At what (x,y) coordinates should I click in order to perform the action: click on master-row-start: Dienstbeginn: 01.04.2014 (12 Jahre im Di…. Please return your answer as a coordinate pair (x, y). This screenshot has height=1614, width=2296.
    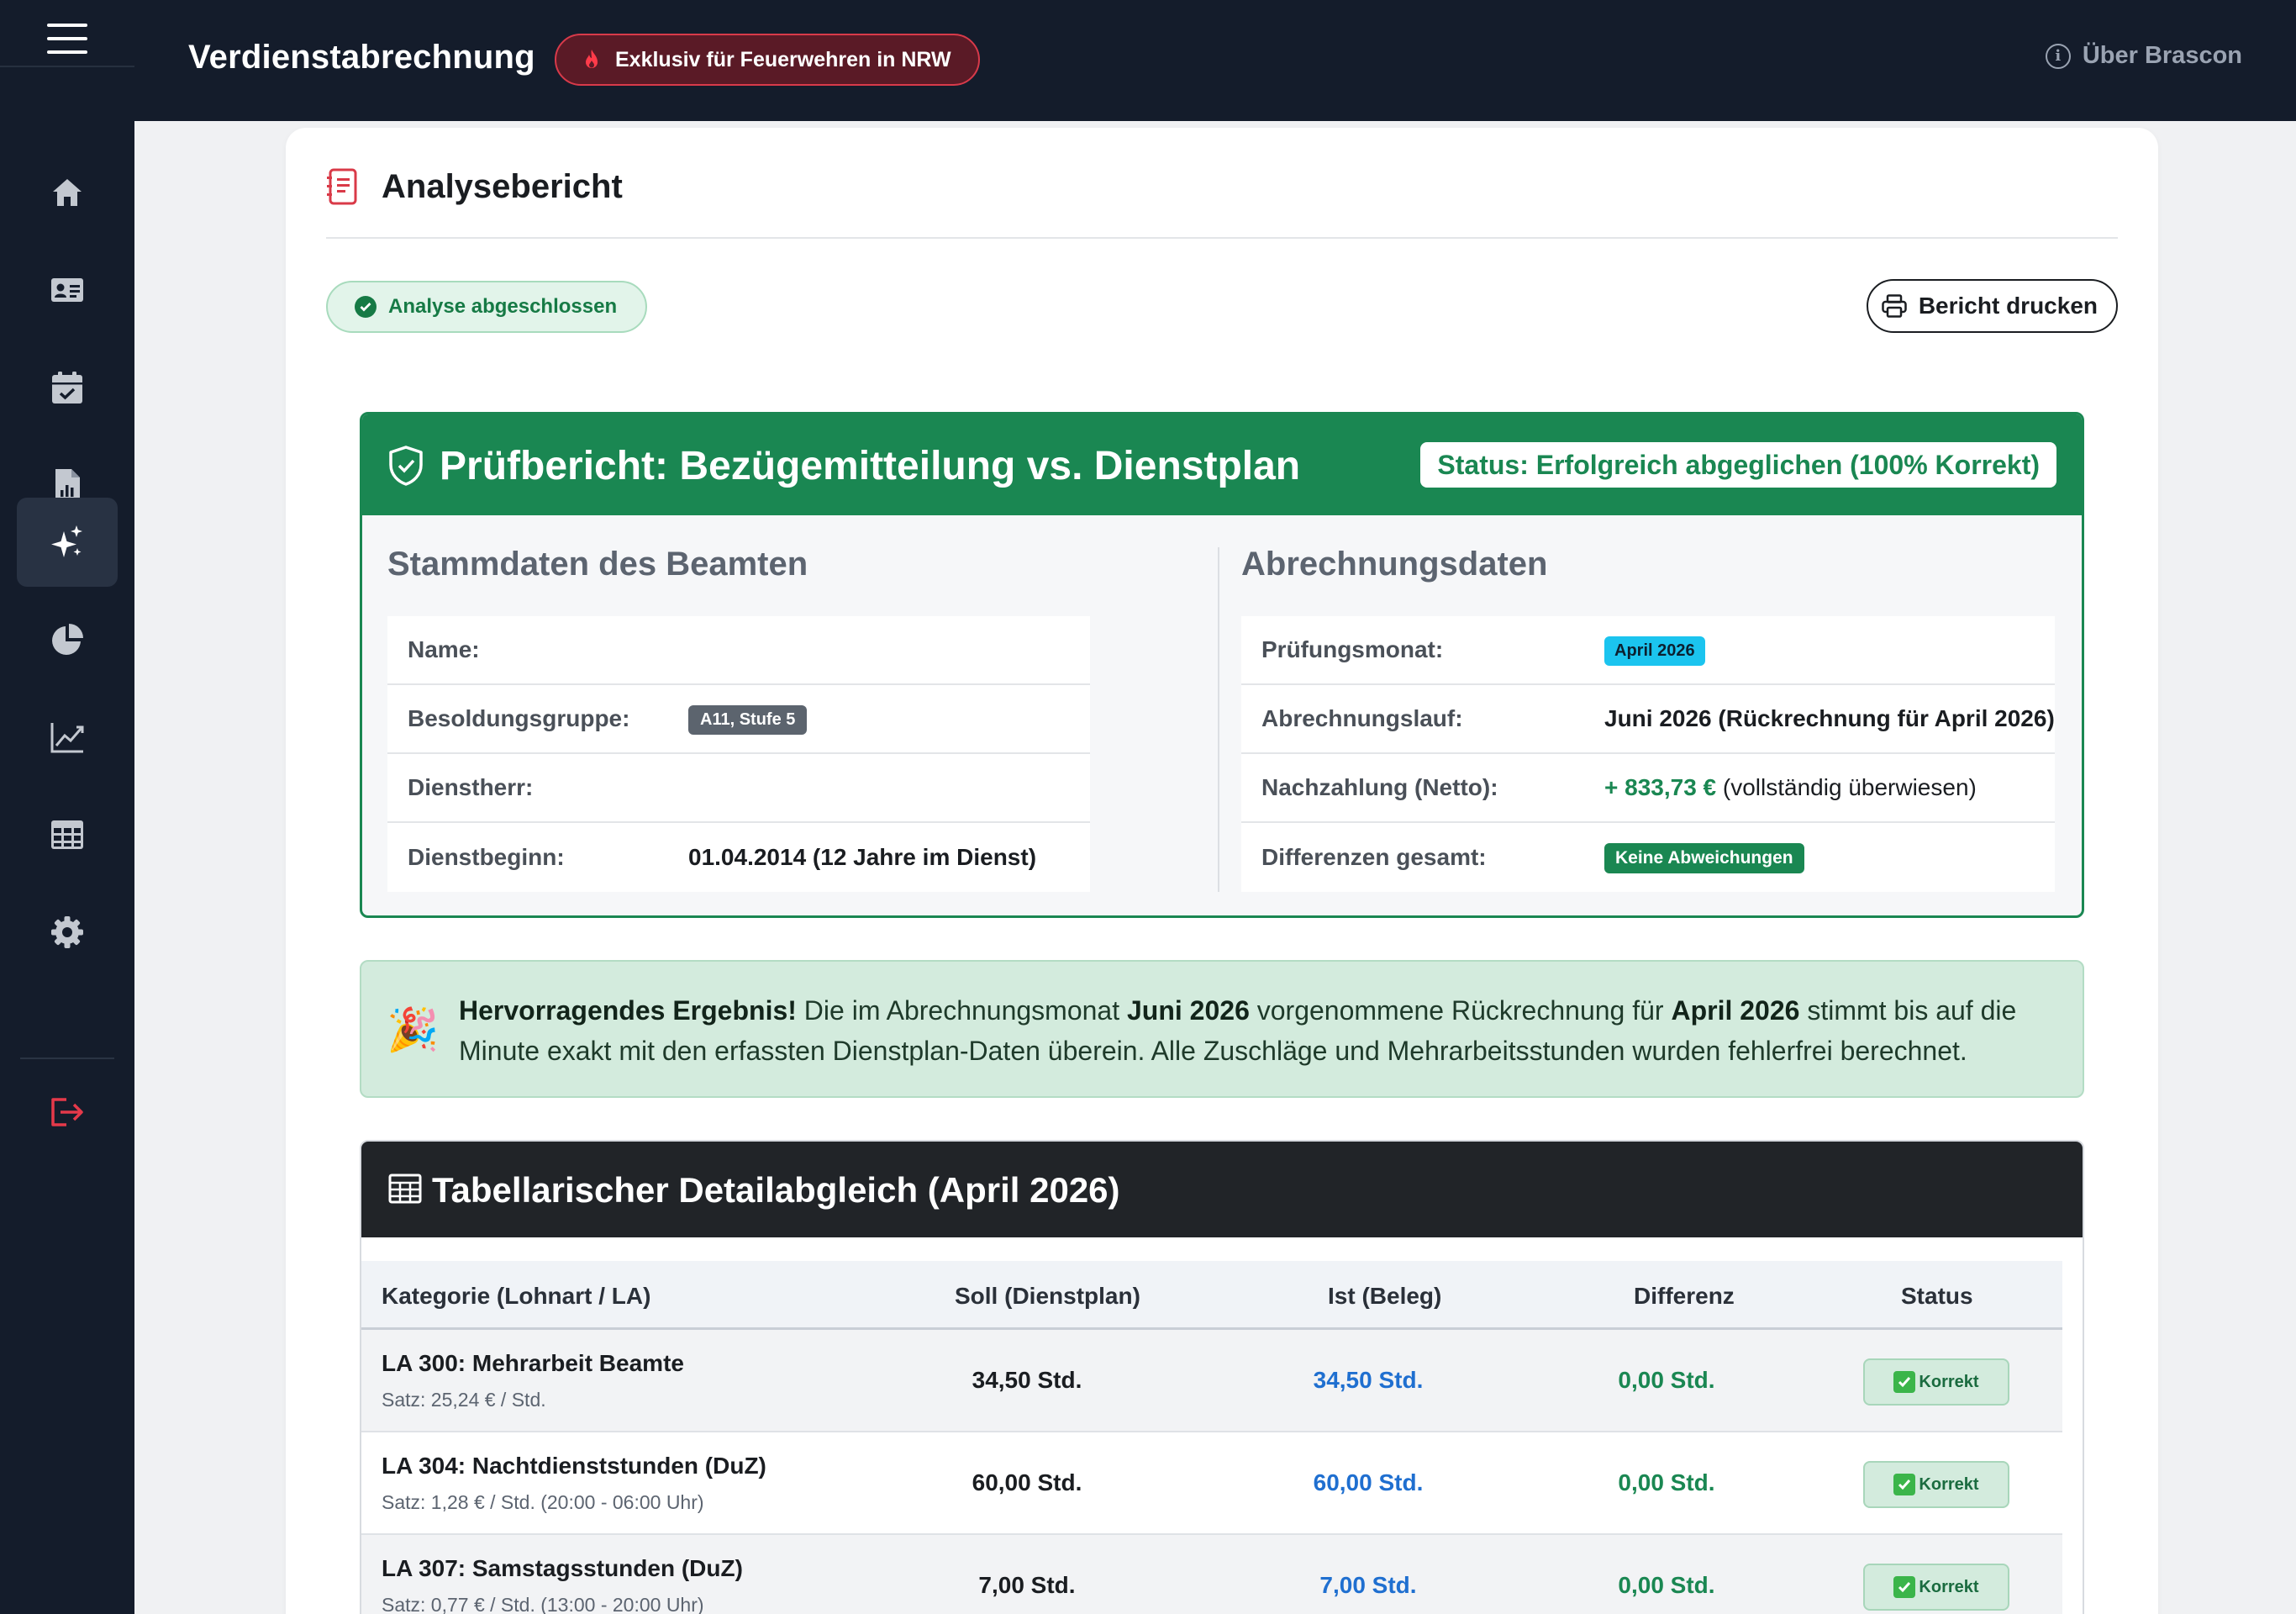
    Looking at the image, I should click on (739, 857).